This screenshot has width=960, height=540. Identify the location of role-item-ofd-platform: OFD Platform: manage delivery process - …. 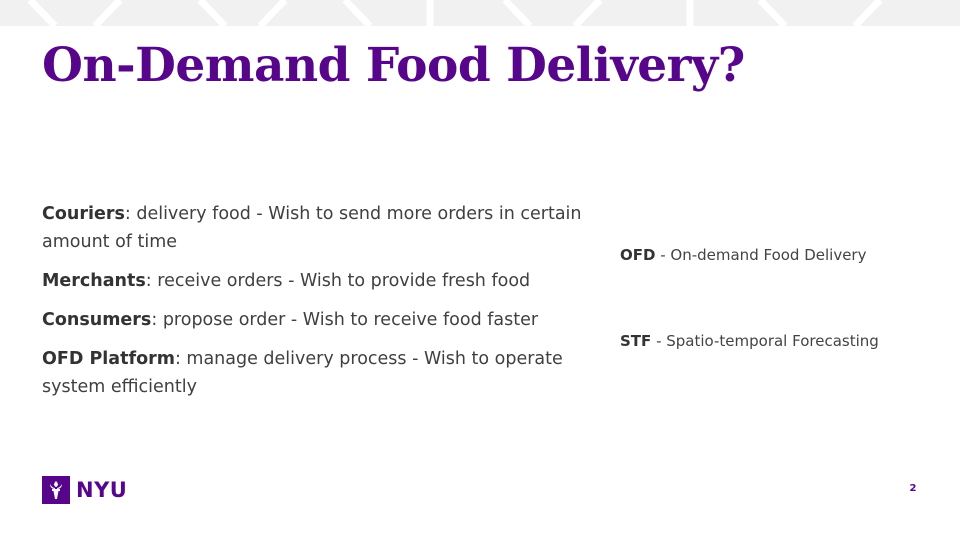
(322, 373).